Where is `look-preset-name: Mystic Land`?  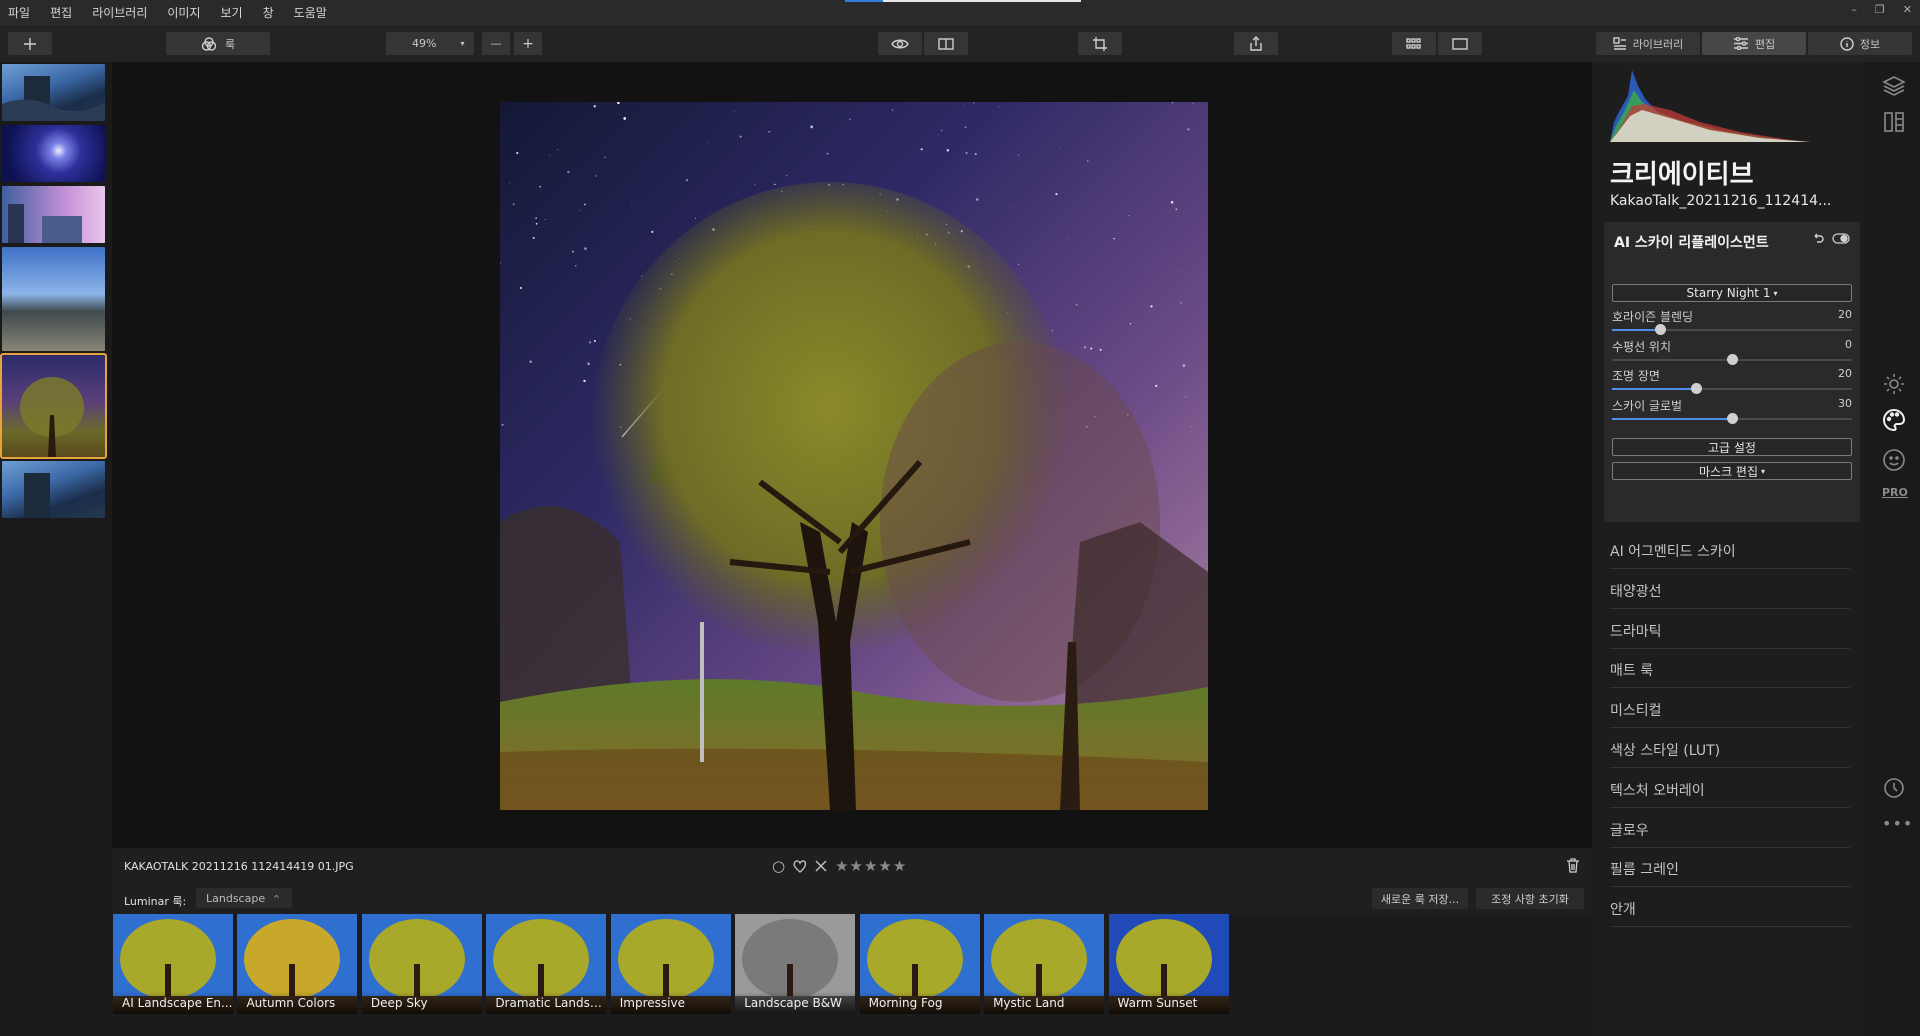
look-preset-name: Mystic Land is located at coordinates (1044, 1003).